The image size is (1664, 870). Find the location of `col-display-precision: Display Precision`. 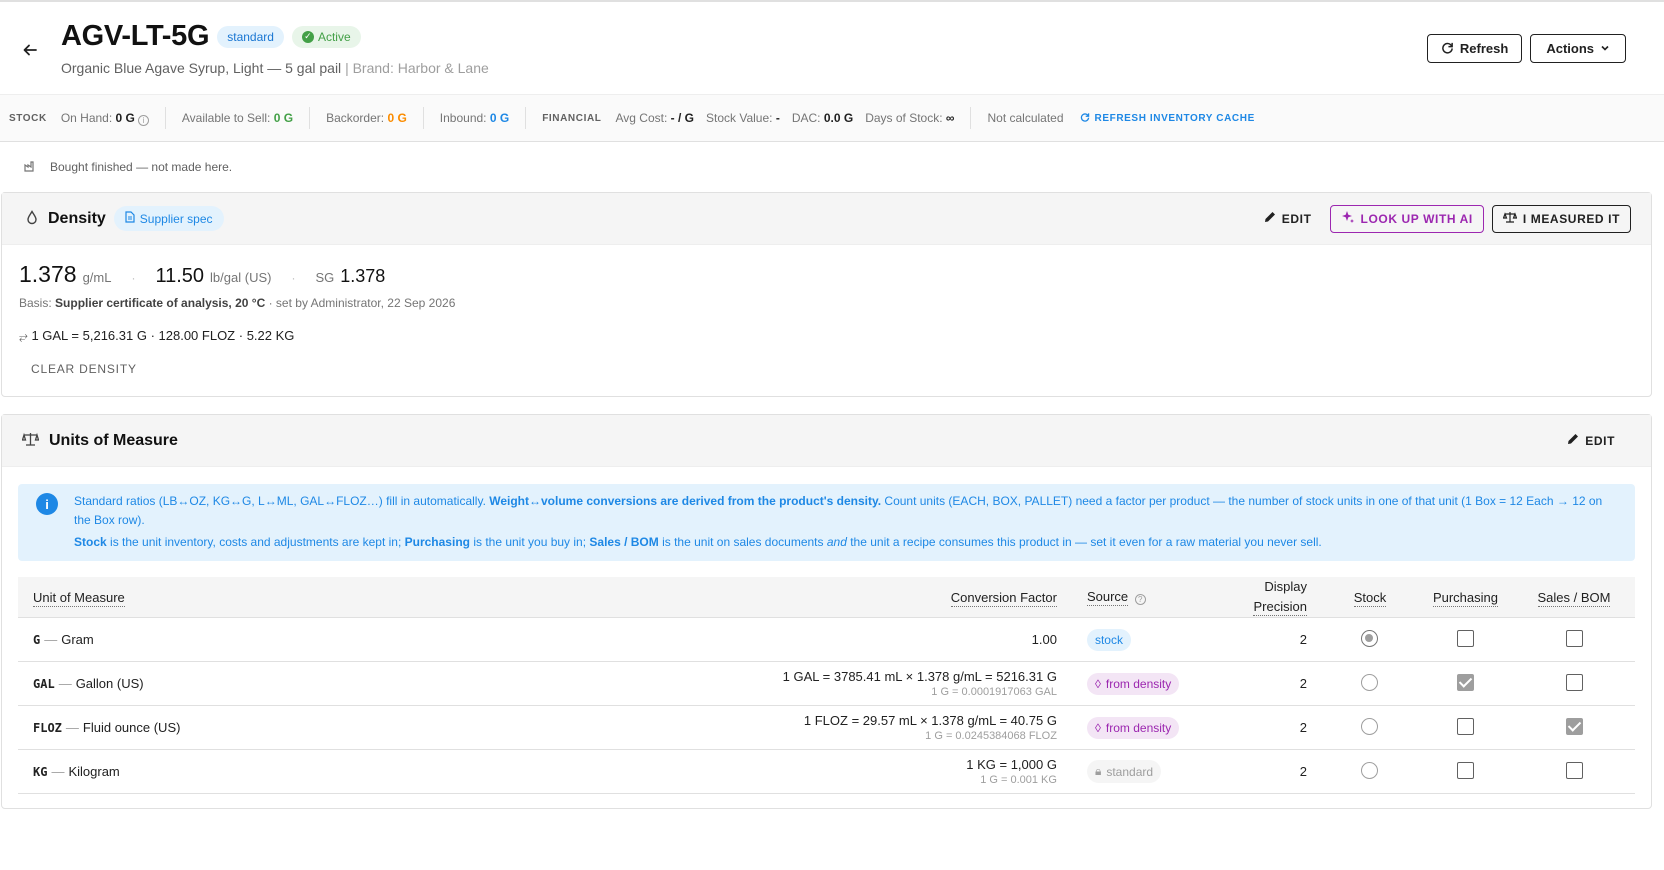

col-display-precision: Display Precision is located at coordinates (1271, 597).